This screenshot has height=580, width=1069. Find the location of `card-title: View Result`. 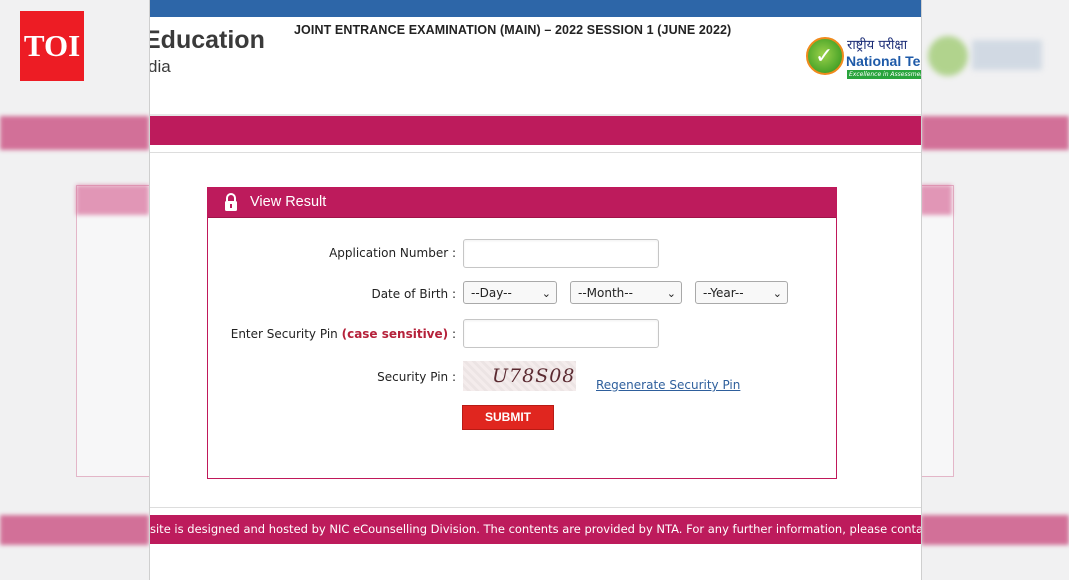

card-title: View Result is located at coordinates (288, 202).